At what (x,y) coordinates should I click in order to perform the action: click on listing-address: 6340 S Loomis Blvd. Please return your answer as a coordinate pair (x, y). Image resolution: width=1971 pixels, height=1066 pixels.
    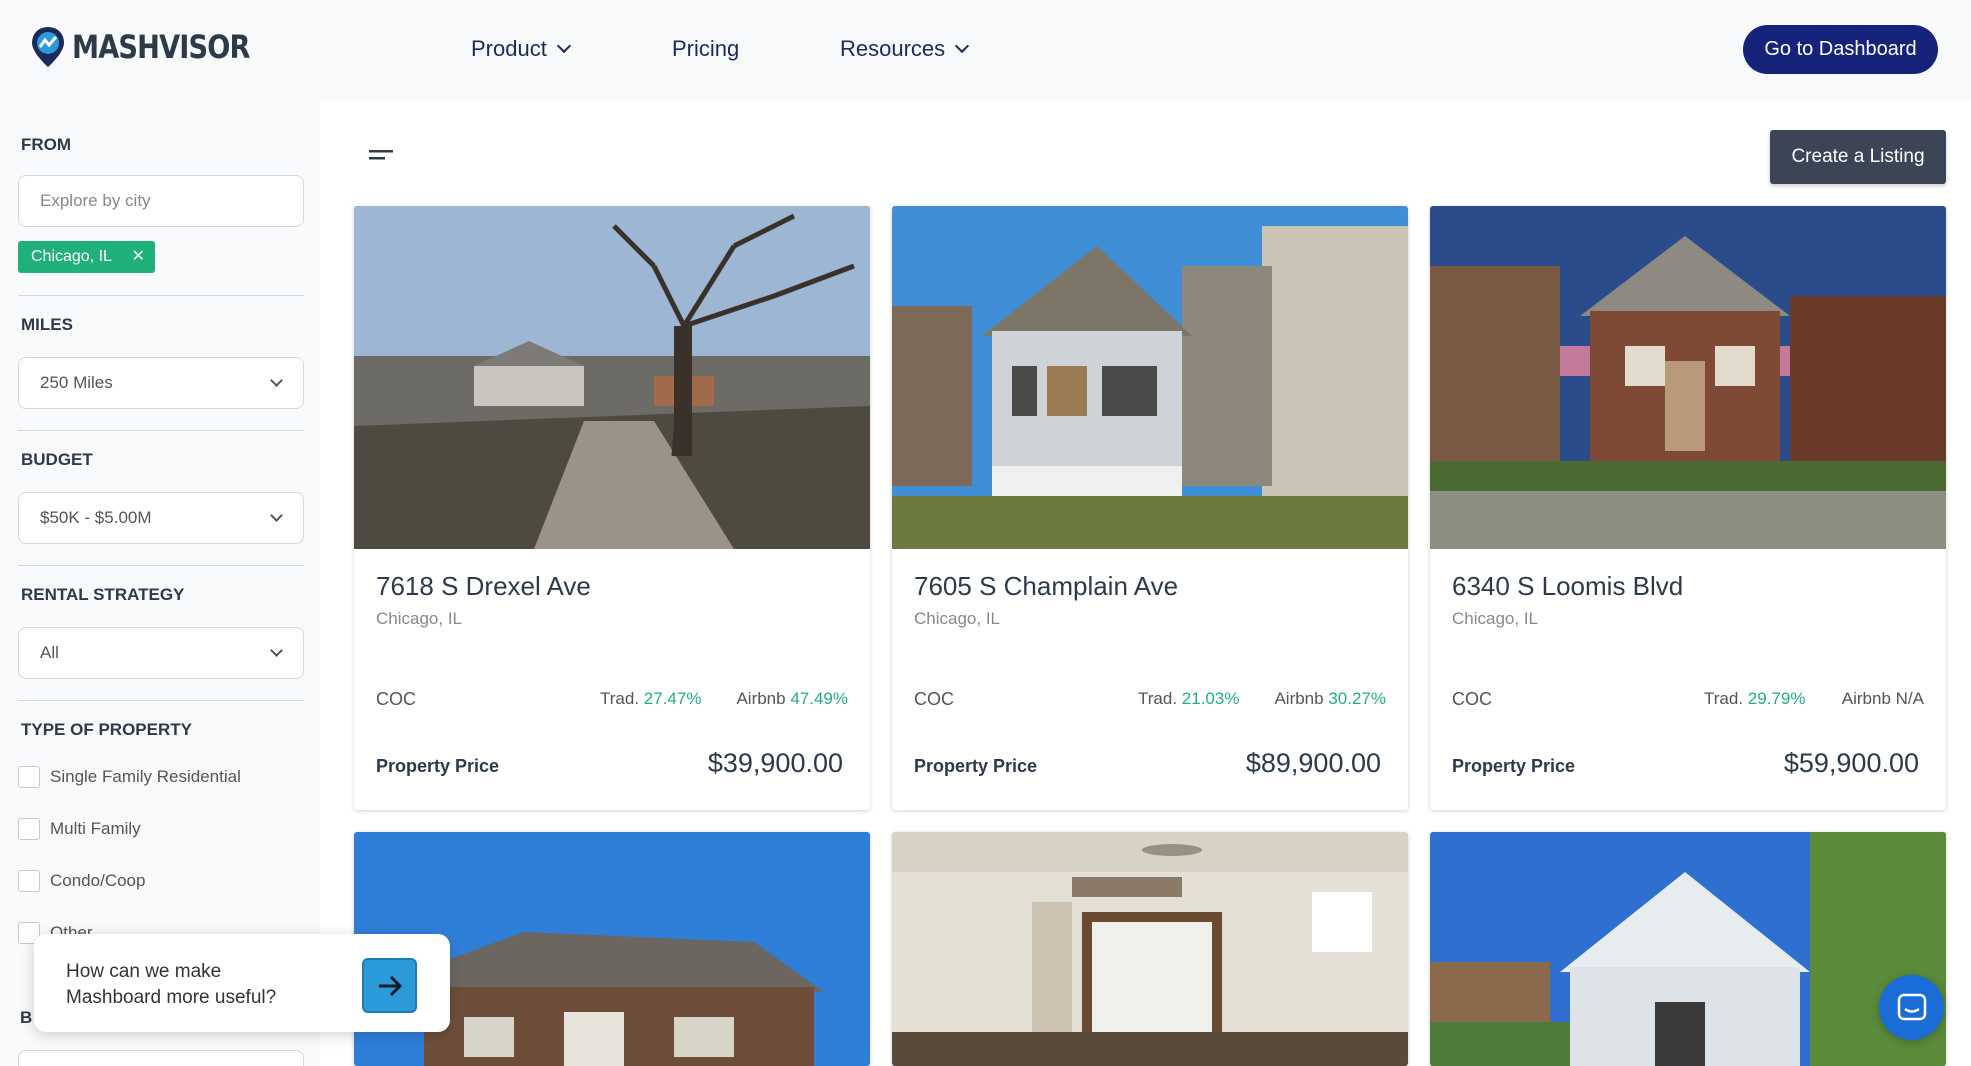
    Looking at the image, I should click on (1568, 586).